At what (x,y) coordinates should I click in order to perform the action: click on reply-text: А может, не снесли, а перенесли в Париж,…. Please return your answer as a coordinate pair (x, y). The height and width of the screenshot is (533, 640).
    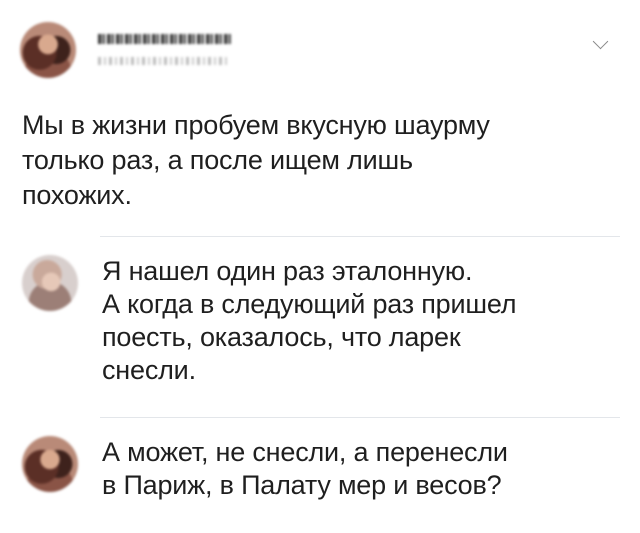
    Looking at the image, I should click on (357, 469).